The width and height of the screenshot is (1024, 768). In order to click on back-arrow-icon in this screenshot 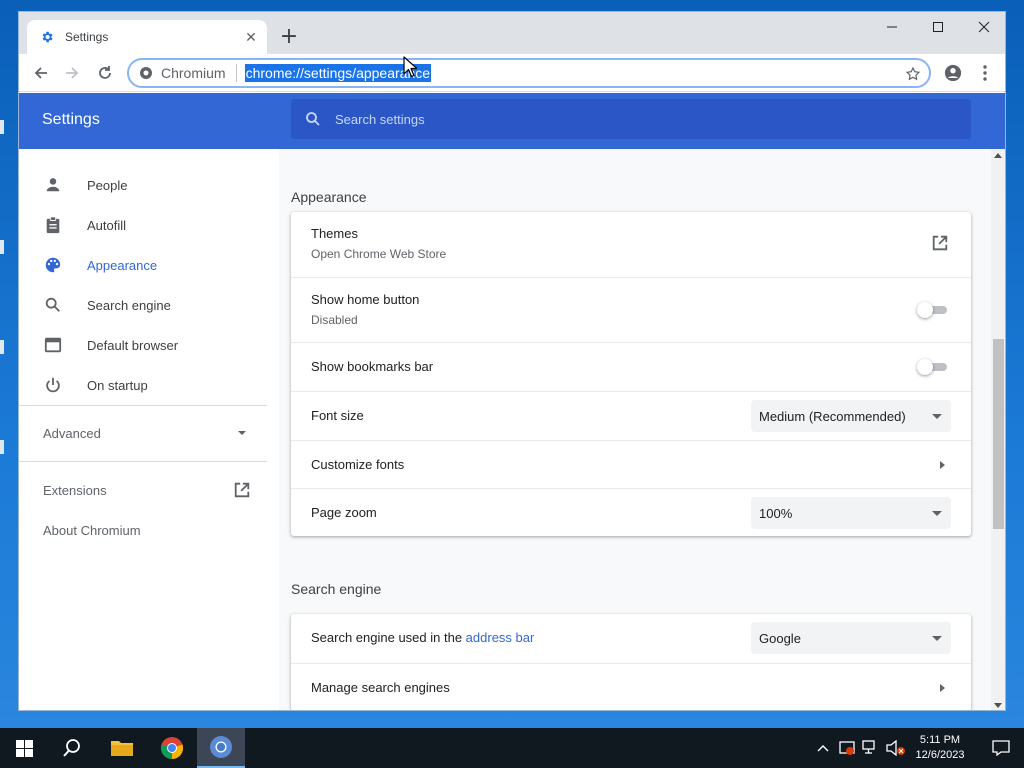, I will do `click(40, 73)`.